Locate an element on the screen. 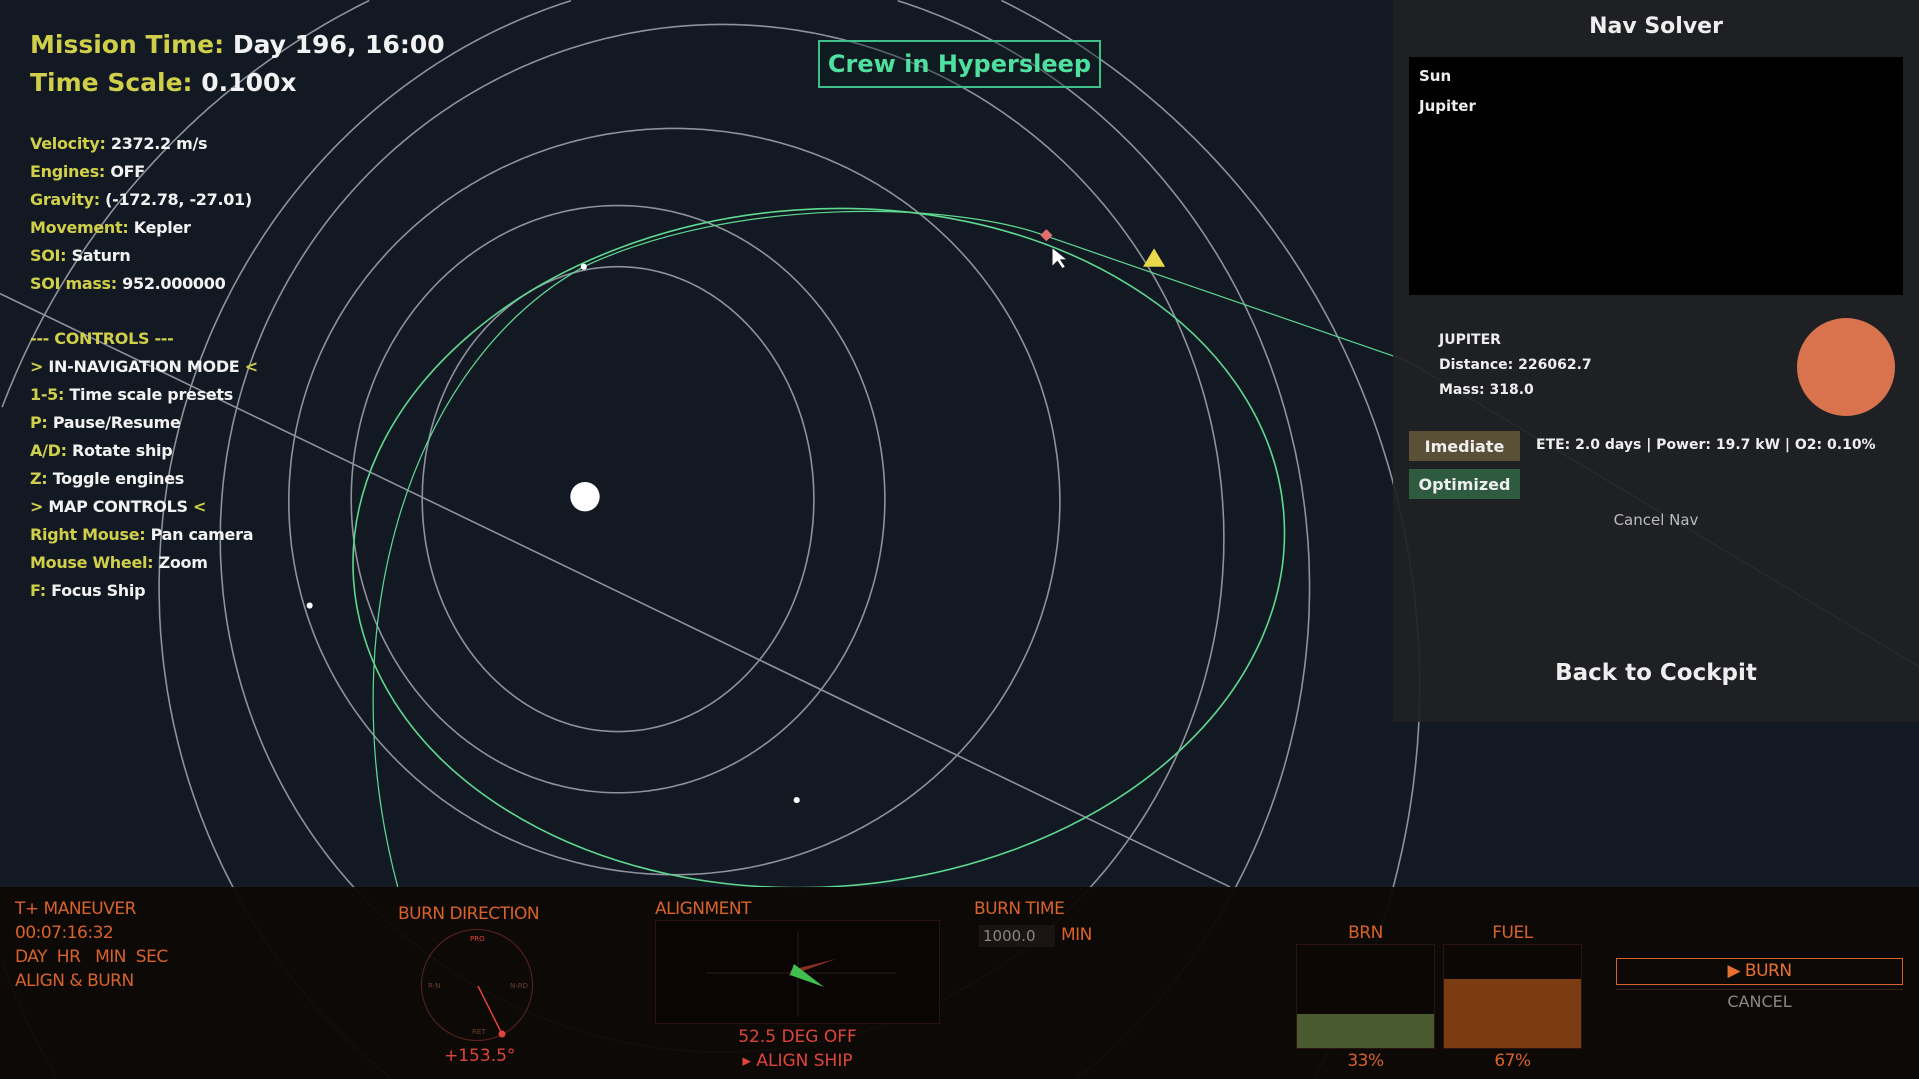 The width and height of the screenshot is (1919, 1079). time-scale-value: 0.100x is located at coordinates (249, 82).